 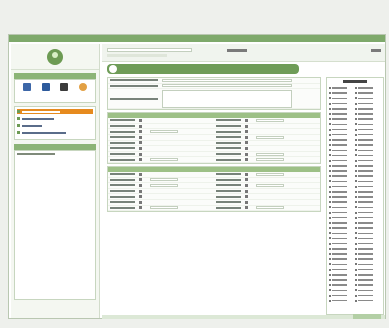 What do you see at coordinates (367, 316) in the screenshot?
I see `status-action-button` at bounding box center [367, 316].